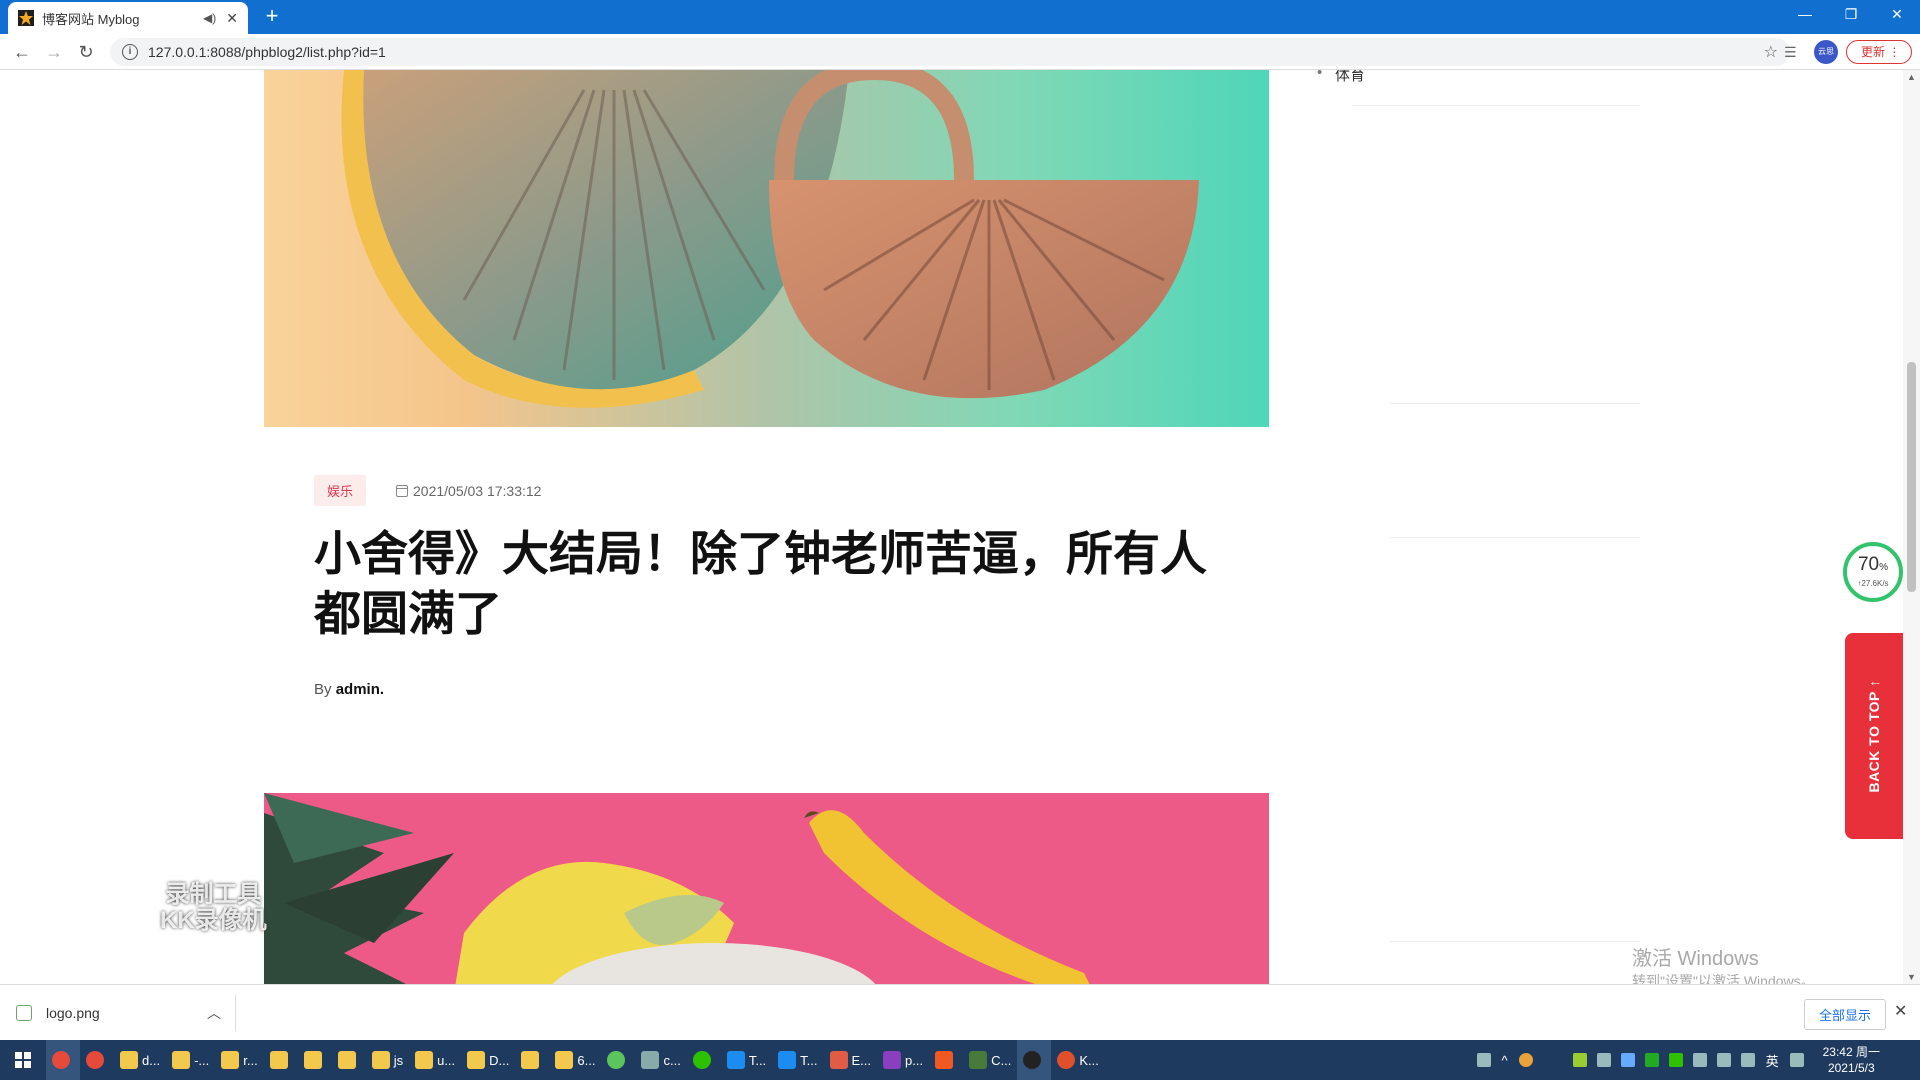  I want to click on minimize-icon: —, so click(1805, 15).